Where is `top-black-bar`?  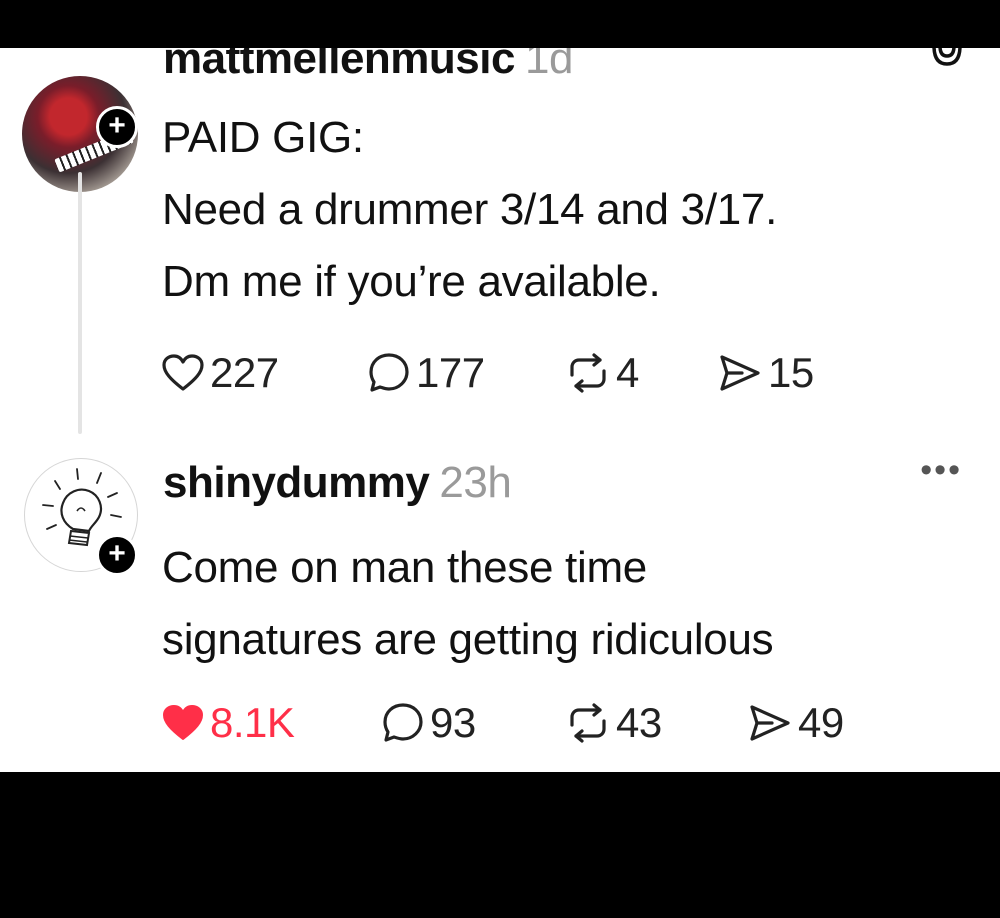
top-black-bar is located at coordinates (500, 24).